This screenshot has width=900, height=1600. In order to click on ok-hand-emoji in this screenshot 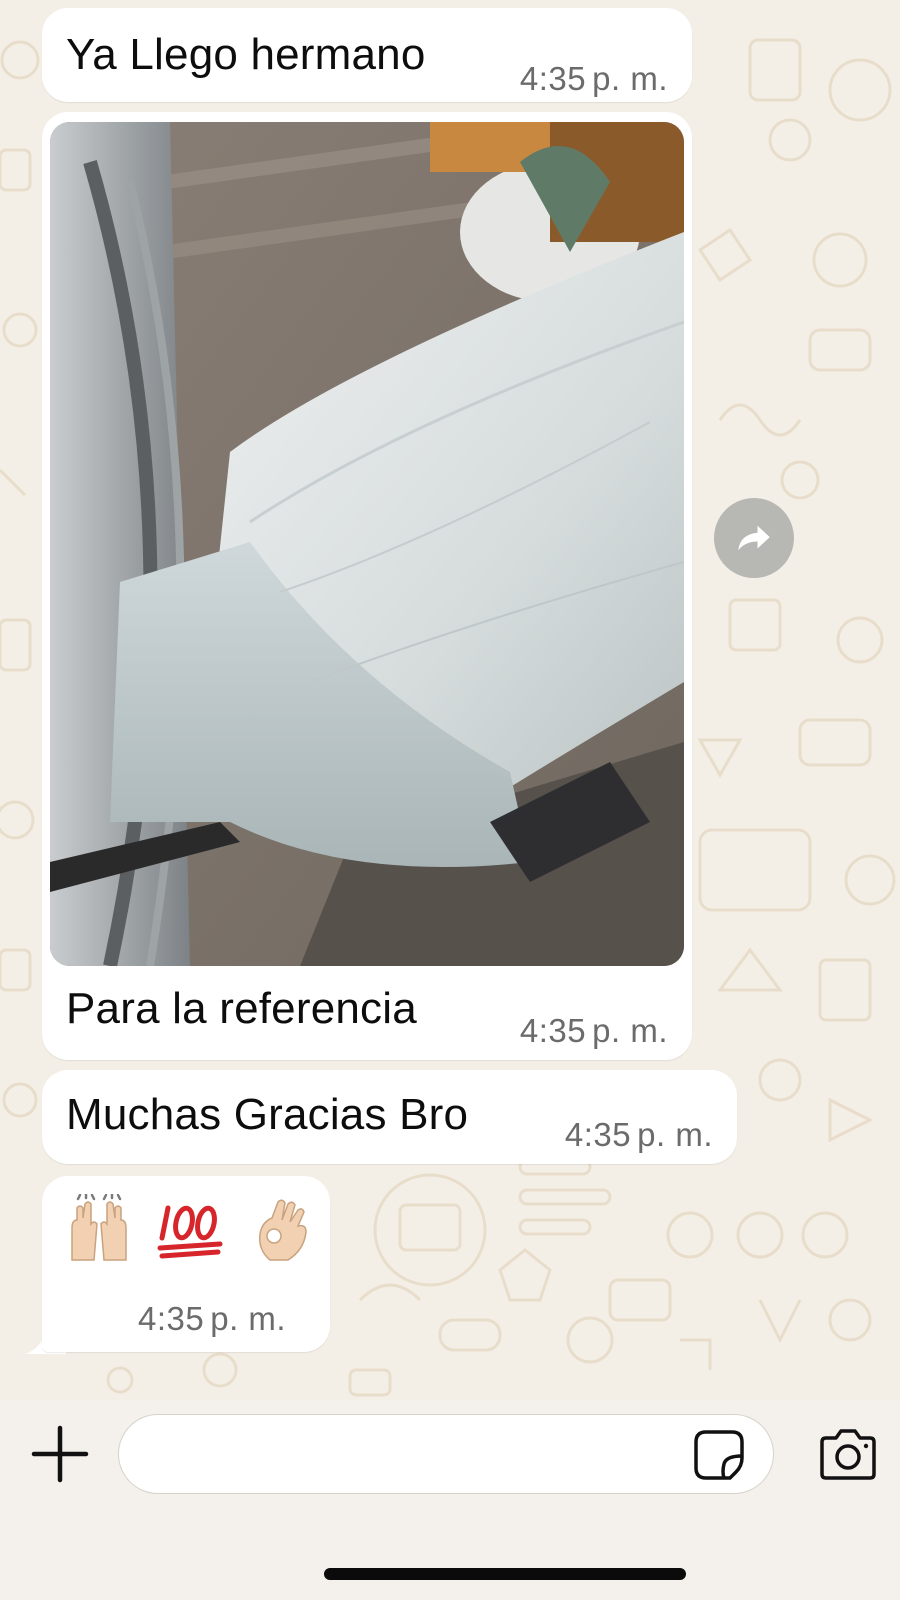, I will do `click(283, 1229)`.